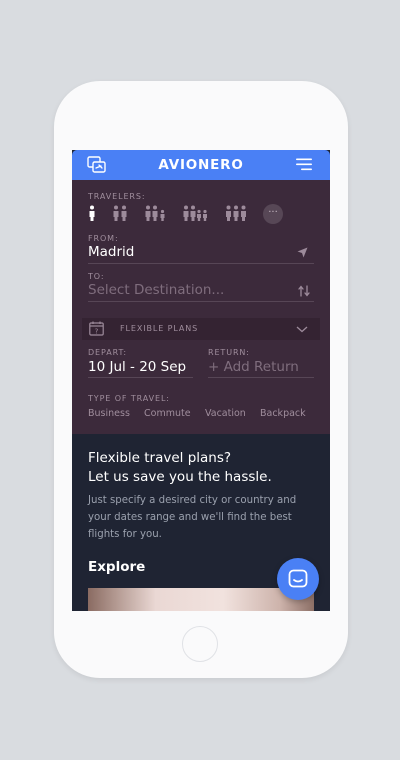 This screenshot has height=760, width=400. Describe the element at coordinates (236, 213) in the screenshot. I see `traveler-5-icon` at that location.